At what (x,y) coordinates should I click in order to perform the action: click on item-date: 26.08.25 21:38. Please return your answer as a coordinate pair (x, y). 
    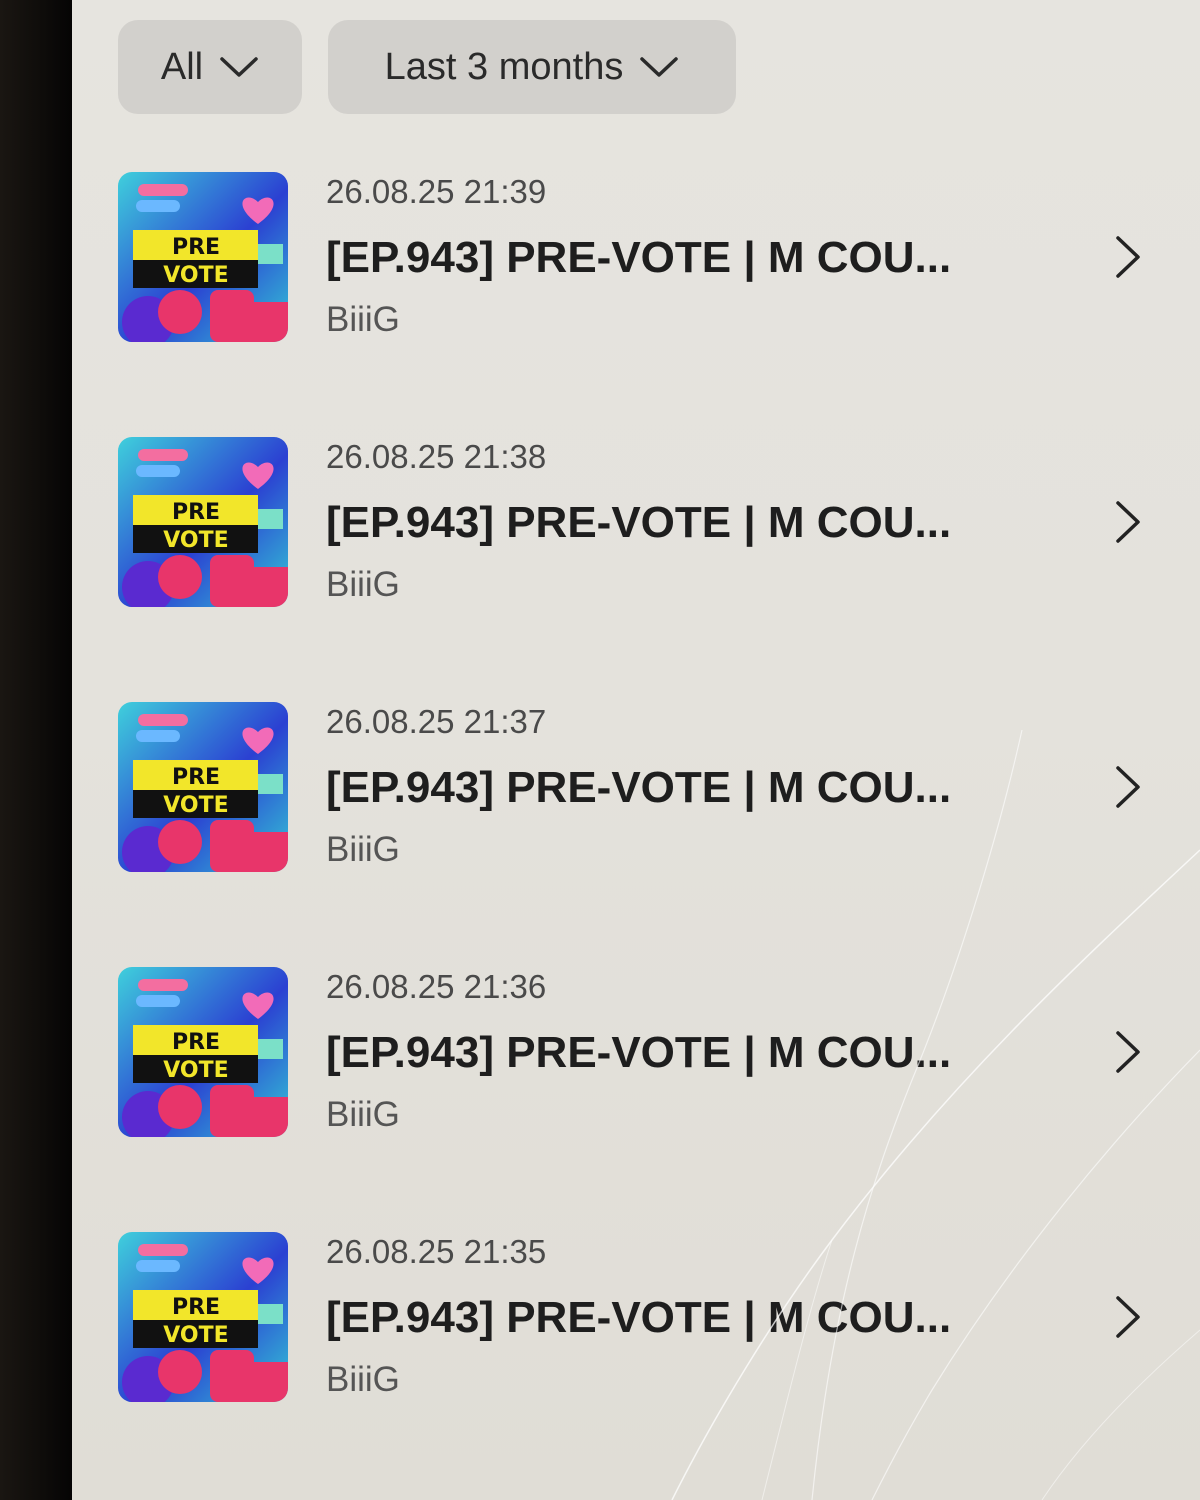
    Looking at the image, I should click on (436, 456).